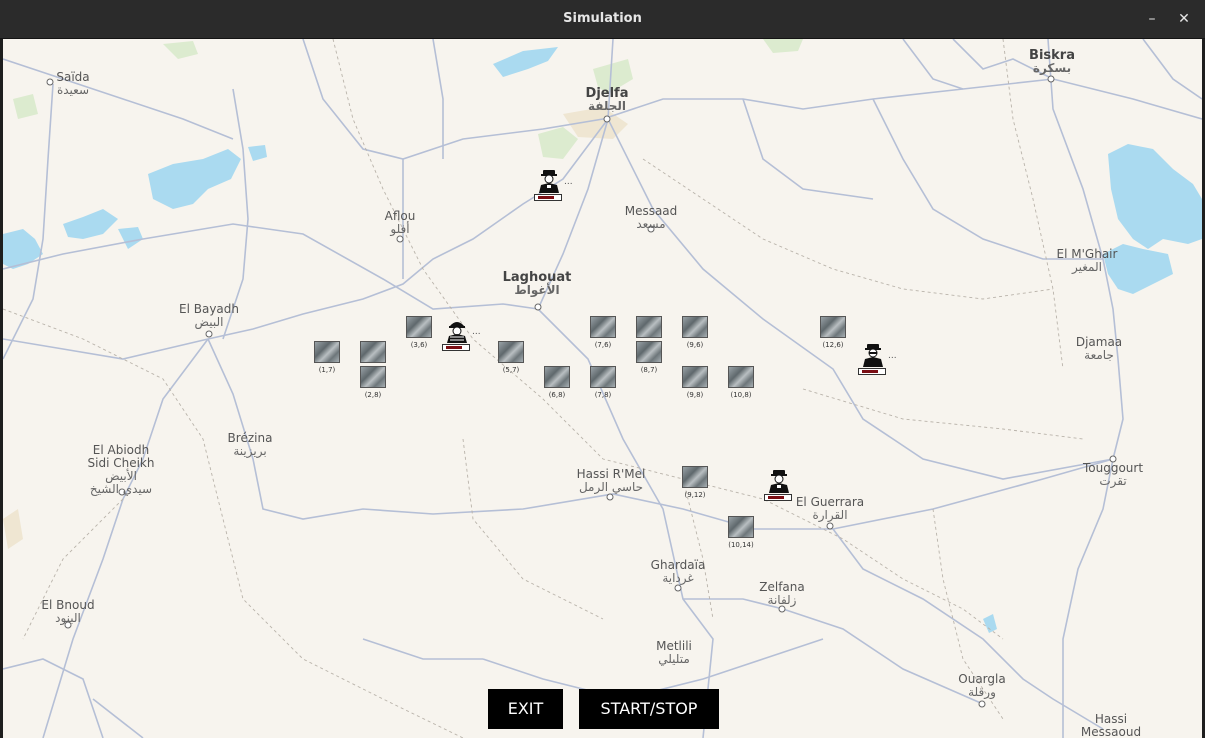 The image size is (1205, 738). What do you see at coordinates (830, 526) in the screenshot?
I see `elguerrara-marker` at bounding box center [830, 526].